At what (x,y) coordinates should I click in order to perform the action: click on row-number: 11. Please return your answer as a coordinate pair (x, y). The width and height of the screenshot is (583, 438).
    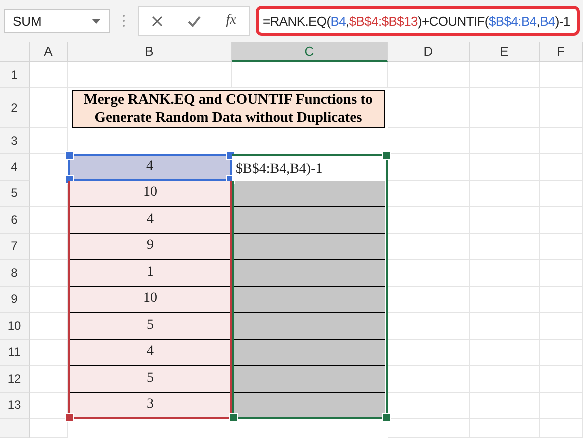
    Looking at the image, I should click on (15, 353).